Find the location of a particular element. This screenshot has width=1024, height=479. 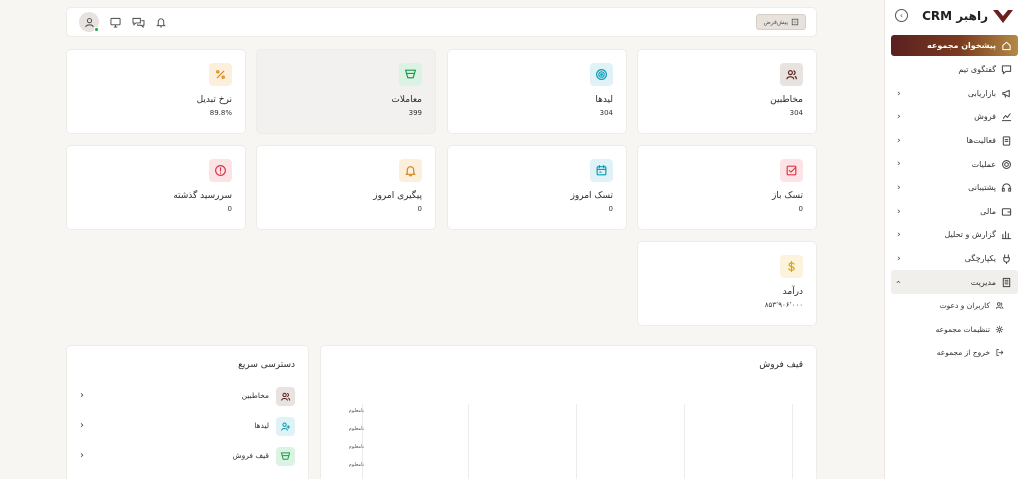

settings-icon is located at coordinates (999, 329).